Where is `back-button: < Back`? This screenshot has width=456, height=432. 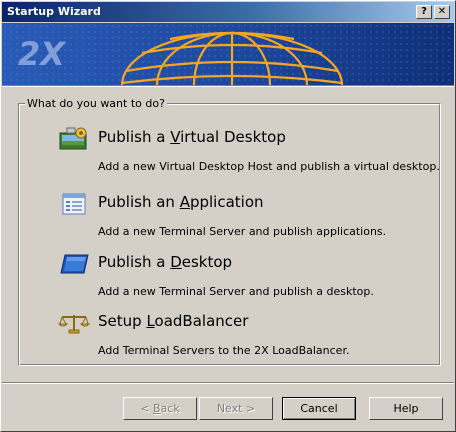
back-button: < Back is located at coordinates (160, 408).